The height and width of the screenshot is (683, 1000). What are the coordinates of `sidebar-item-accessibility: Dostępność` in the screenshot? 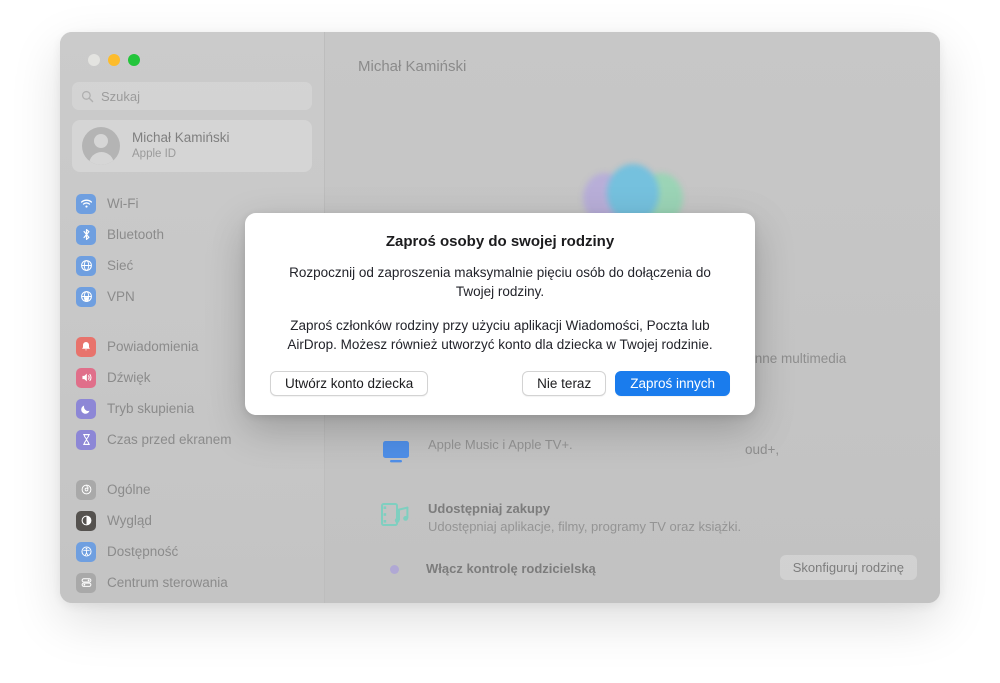 It's located at (192, 551).